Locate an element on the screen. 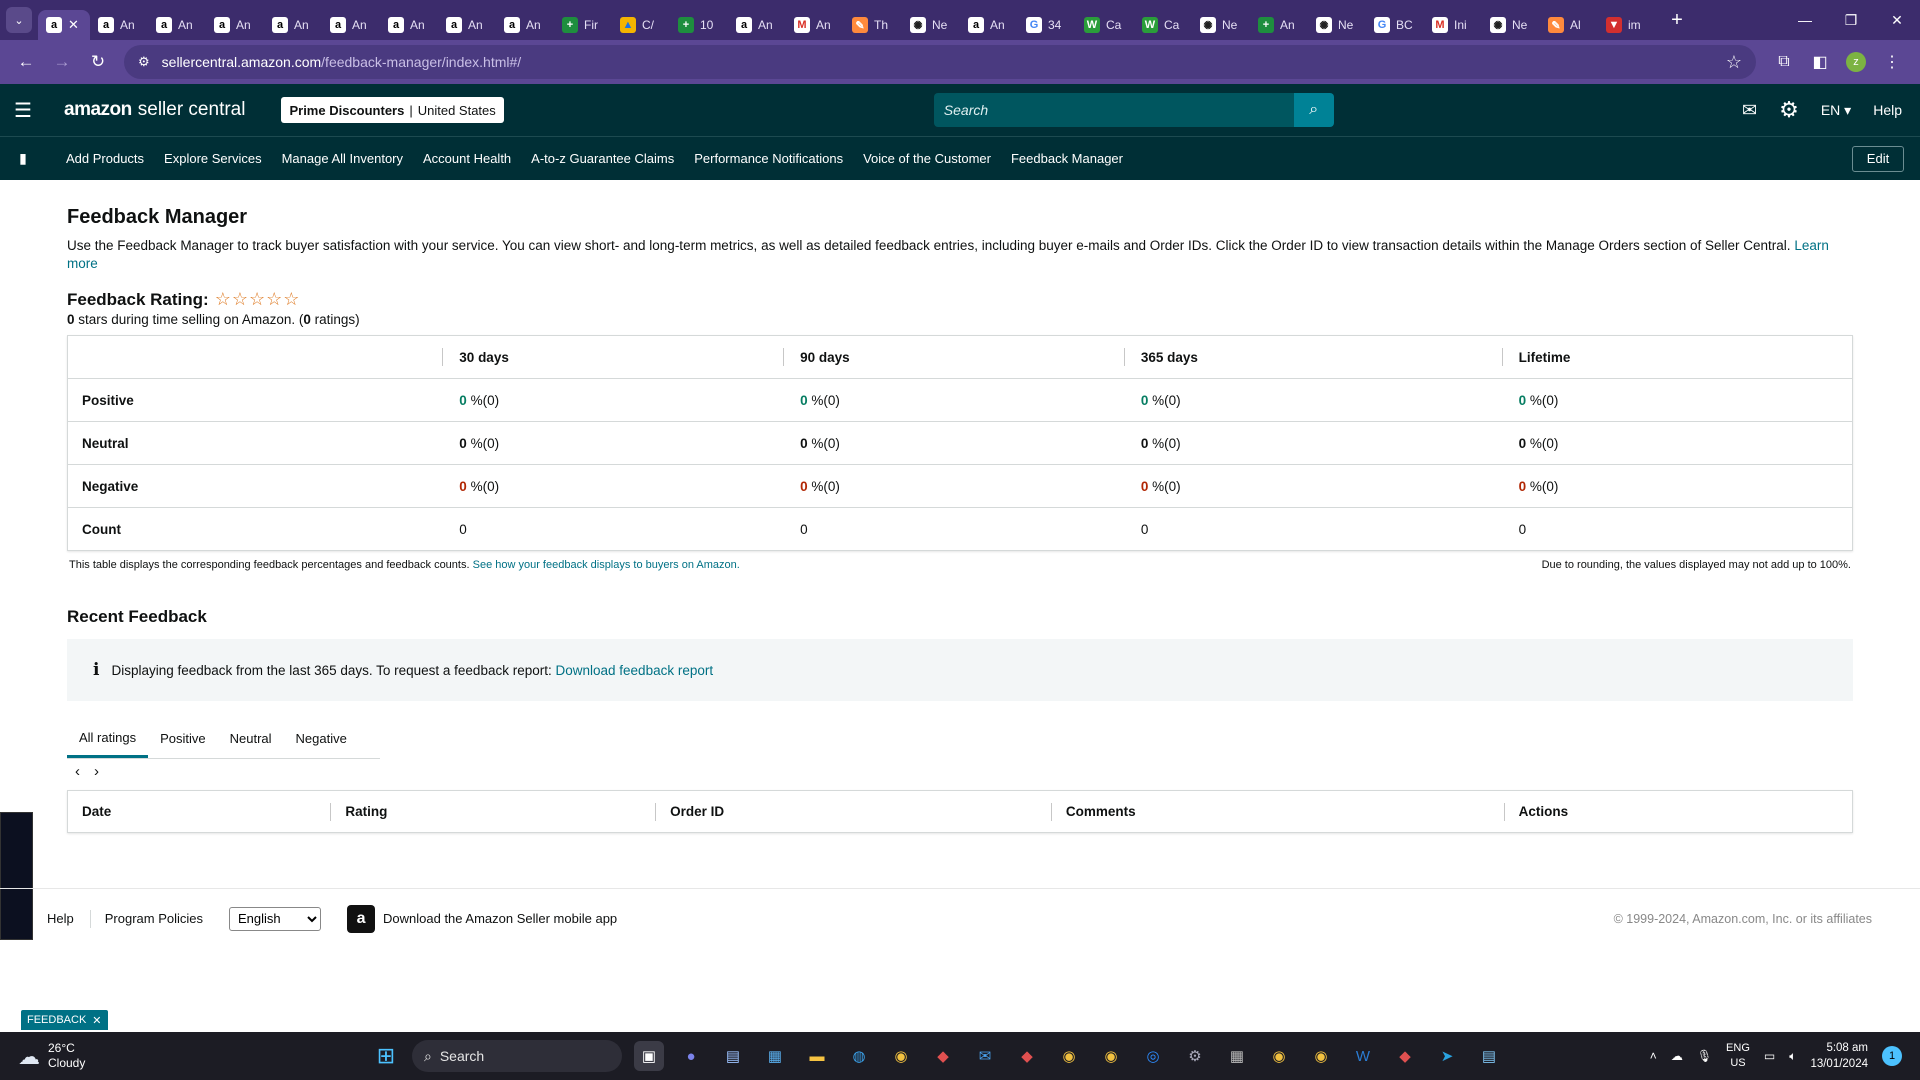 The height and width of the screenshot is (1080, 1920). browser-tab: ✎ Al is located at coordinates (1569, 25).